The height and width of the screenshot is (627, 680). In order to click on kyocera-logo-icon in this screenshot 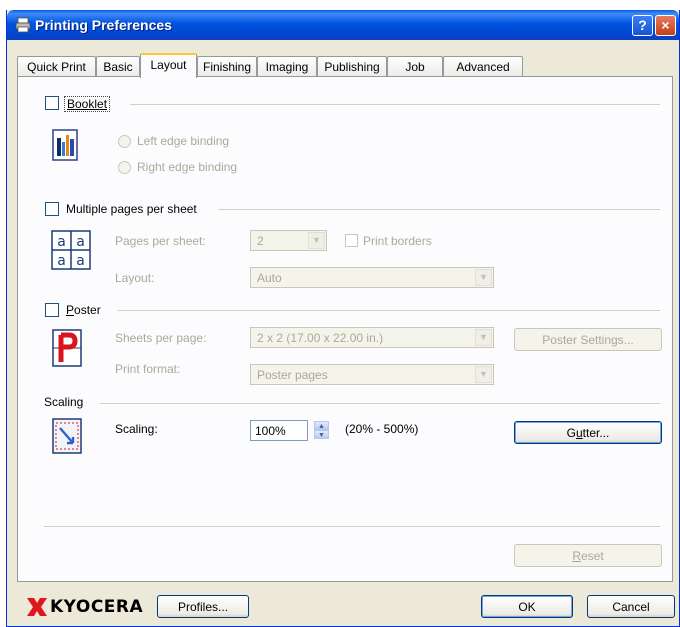, I will do `click(37, 607)`.